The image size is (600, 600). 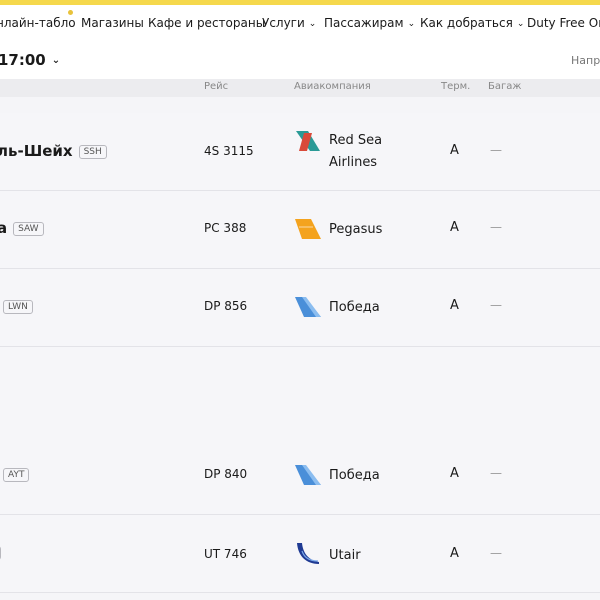 I want to click on airport-code-badge: SAW, so click(x=28, y=229).